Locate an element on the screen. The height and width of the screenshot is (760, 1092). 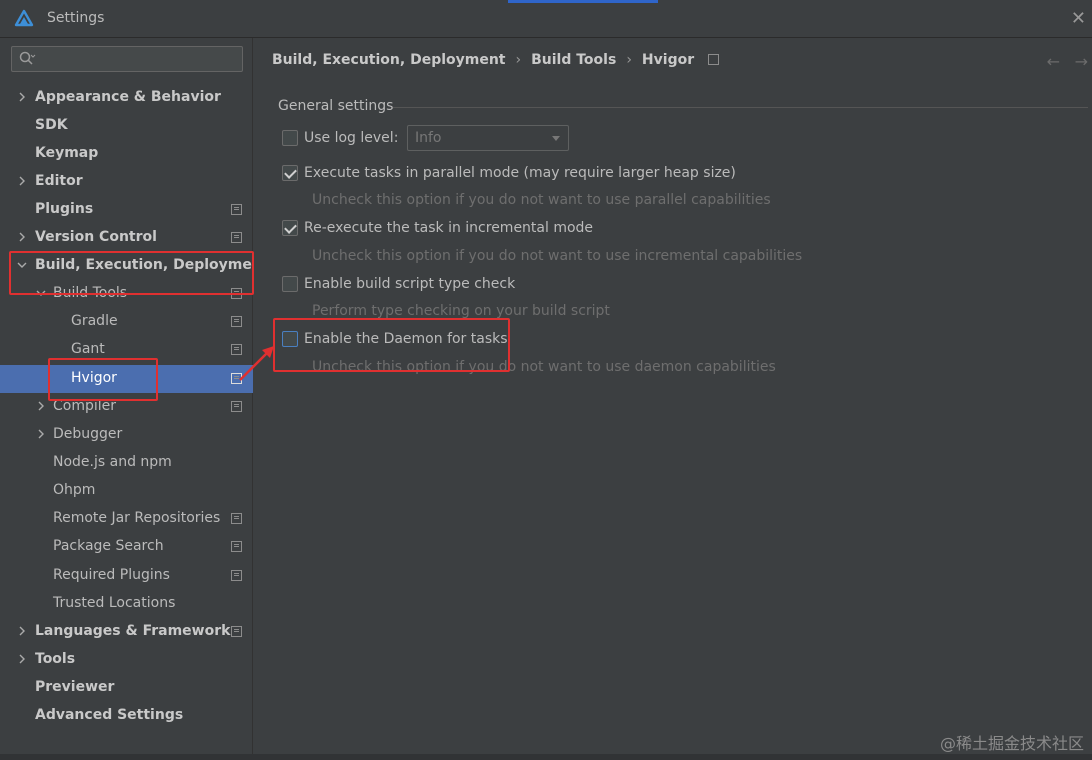
sidebar-item-gradle: Gradle is located at coordinates (126, 322).